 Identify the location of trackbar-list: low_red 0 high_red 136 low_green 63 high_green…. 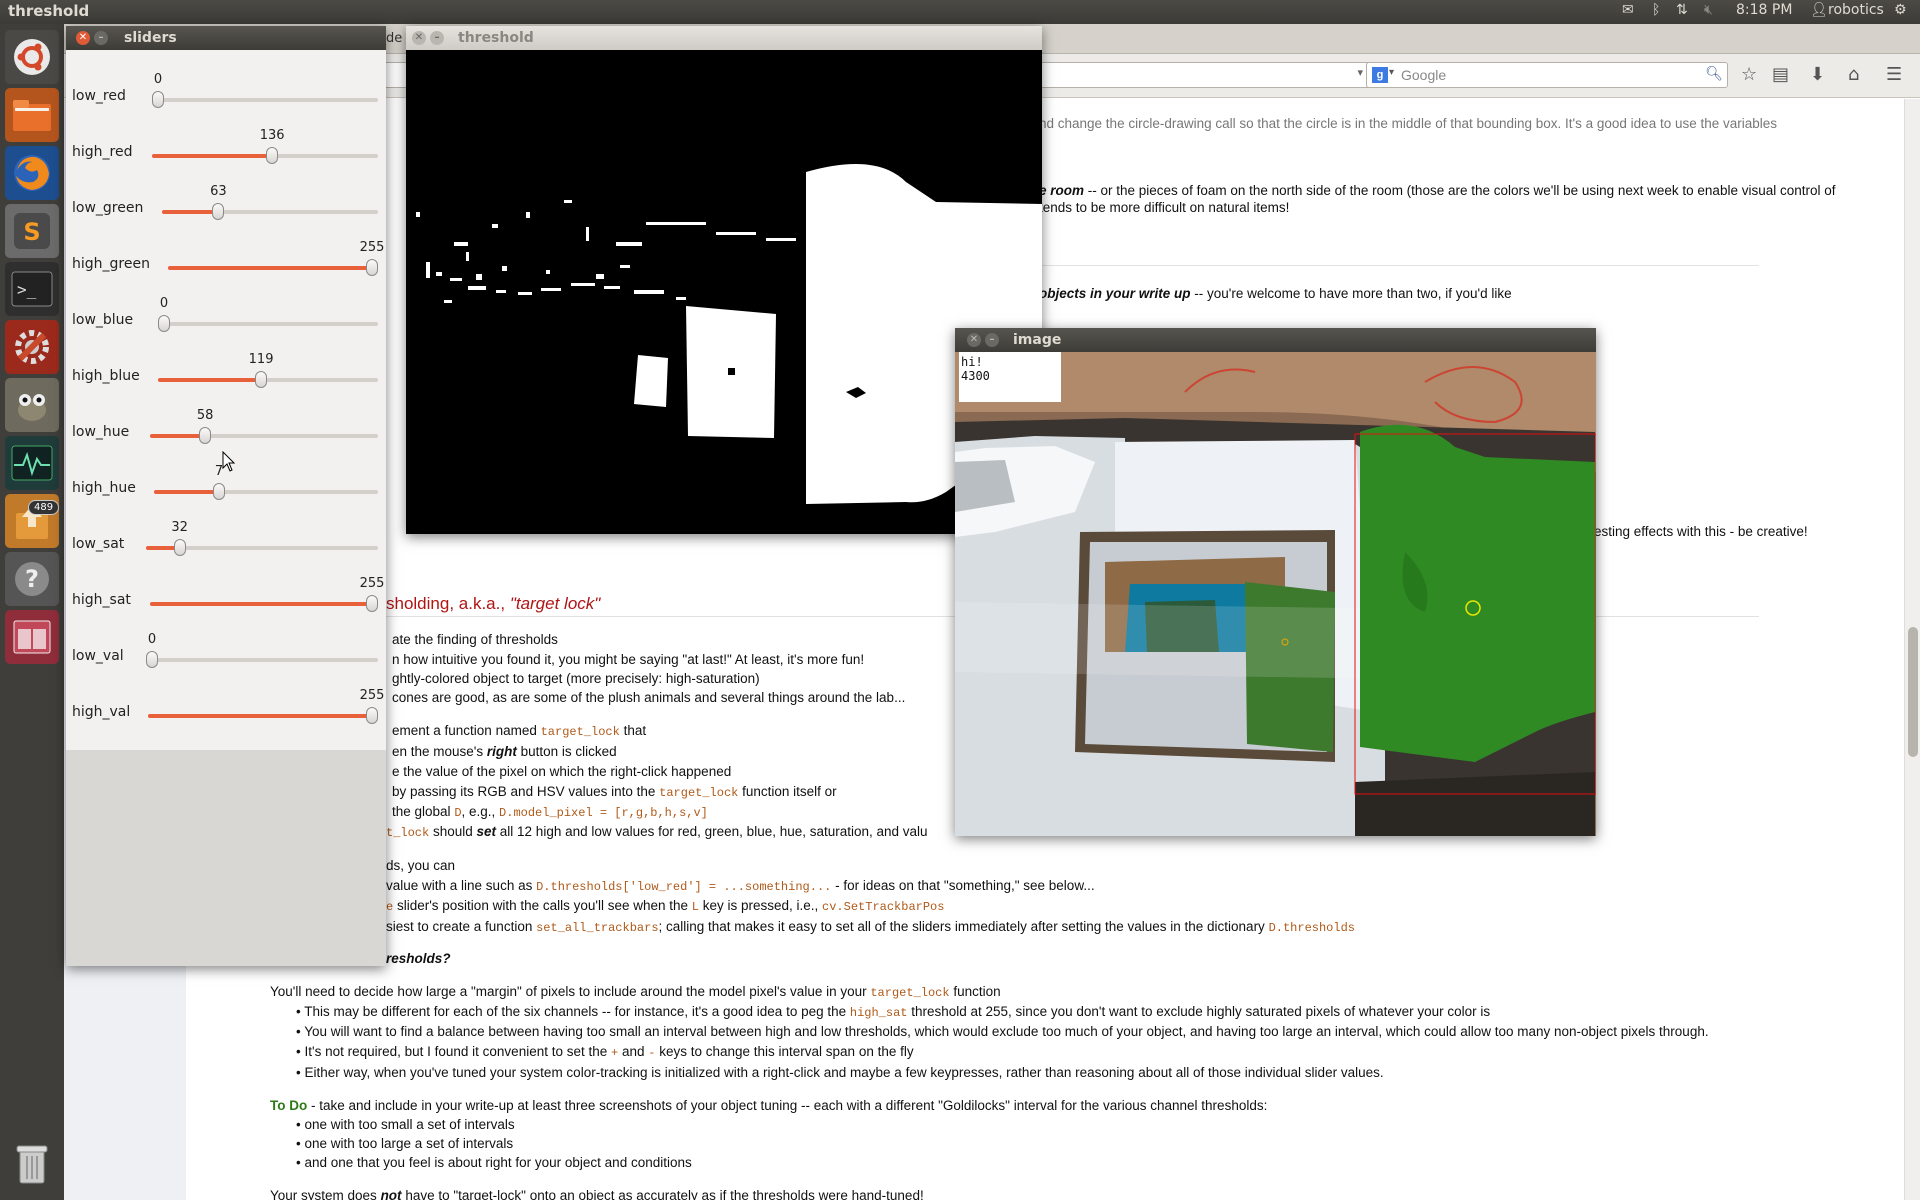
(226, 400).